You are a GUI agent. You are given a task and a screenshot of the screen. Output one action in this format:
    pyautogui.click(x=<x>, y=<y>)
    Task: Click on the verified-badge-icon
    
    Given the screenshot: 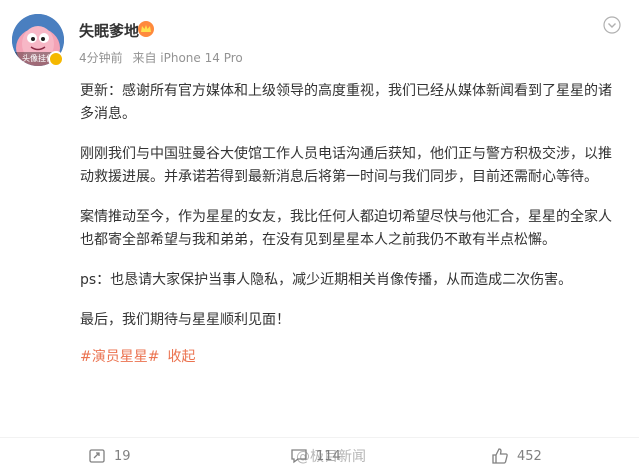 What is the action you would take?
    pyautogui.click(x=56, y=59)
    